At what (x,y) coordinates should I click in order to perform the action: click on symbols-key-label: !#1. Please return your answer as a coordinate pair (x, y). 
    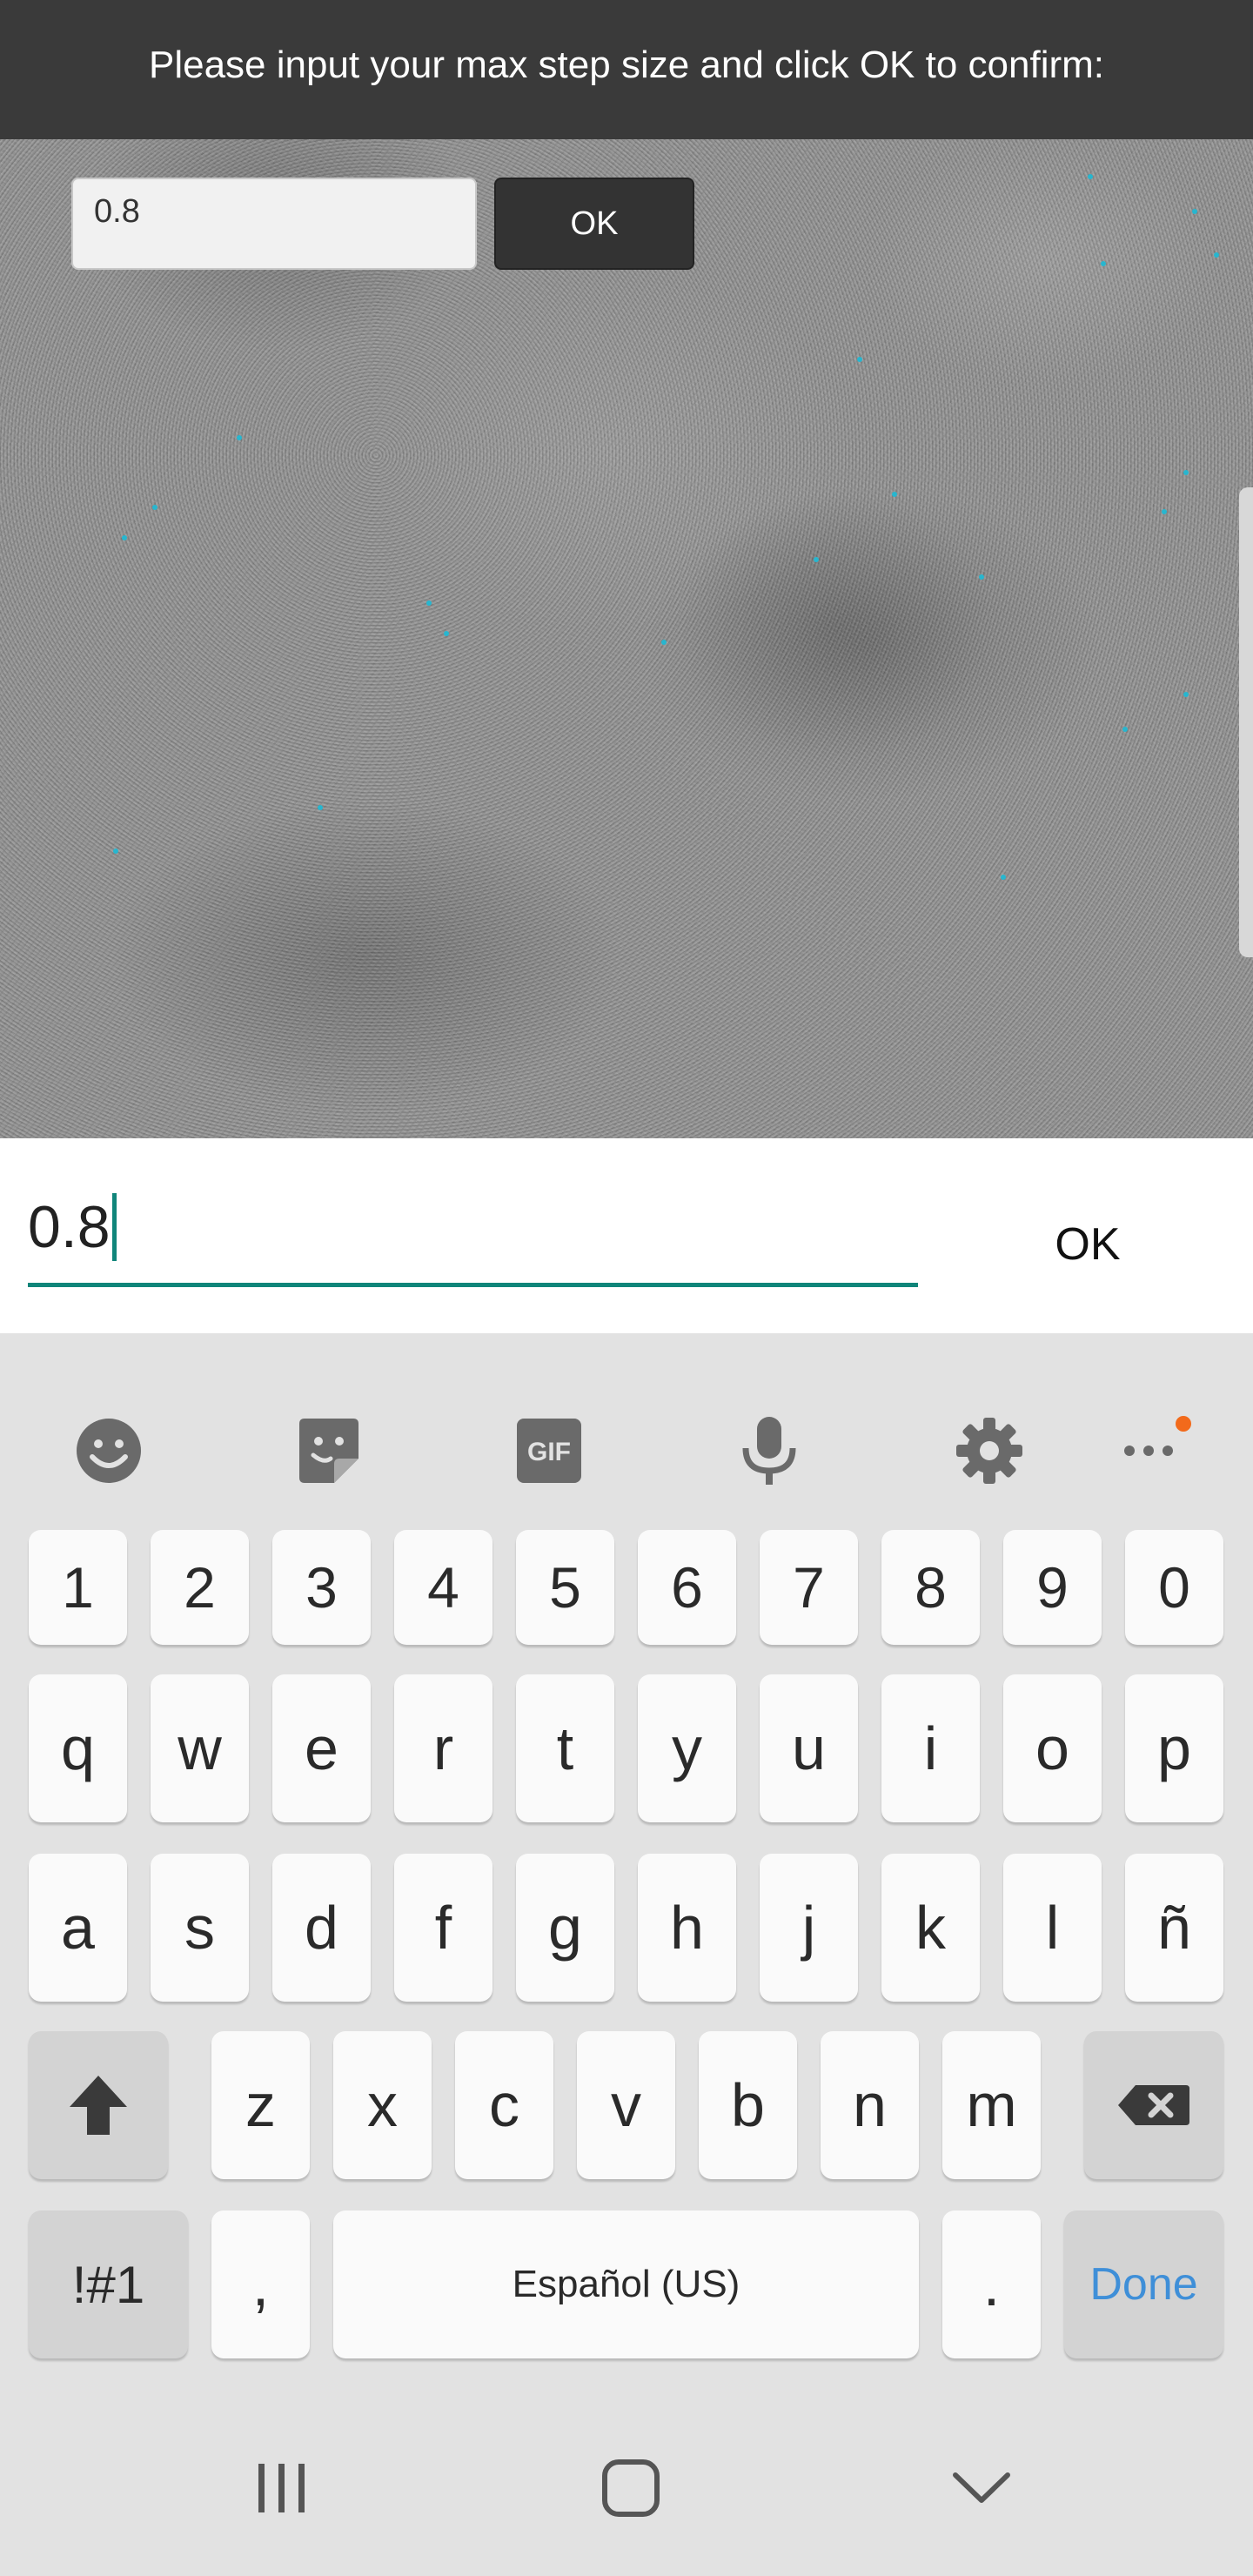
    Looking at the image, I should click on (108, 2284).